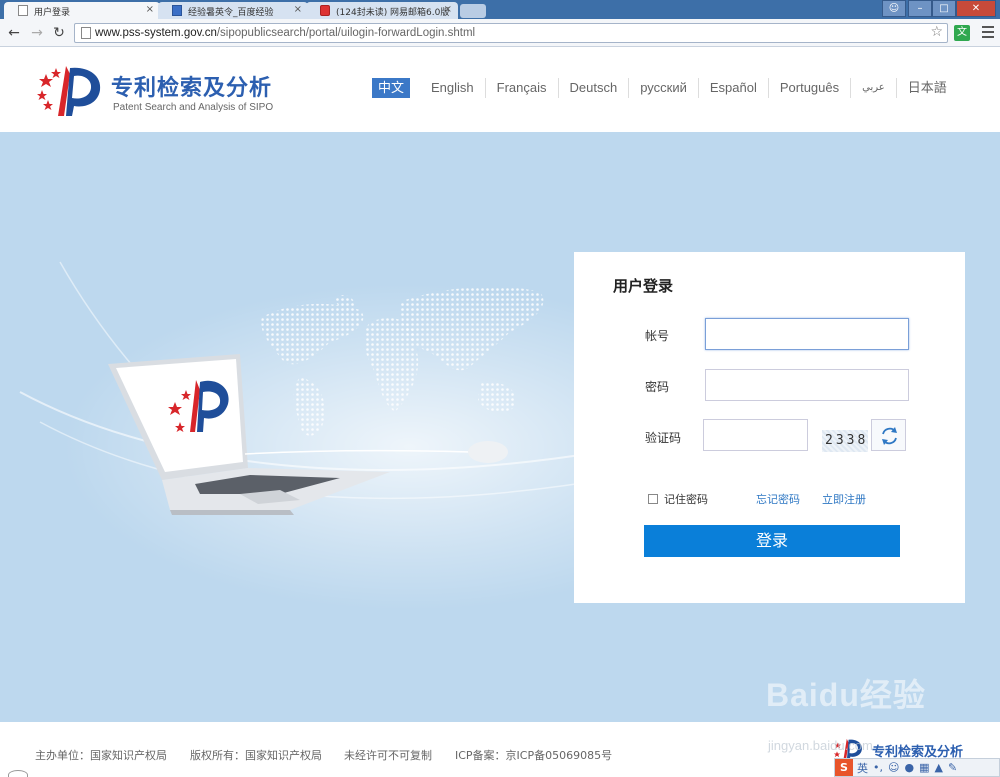 The image size is (1000, 777). What do you see at coordinates (734, 88) in the screenshot?
I see `lang-spanish: Español` at bounding box center [734, 88].